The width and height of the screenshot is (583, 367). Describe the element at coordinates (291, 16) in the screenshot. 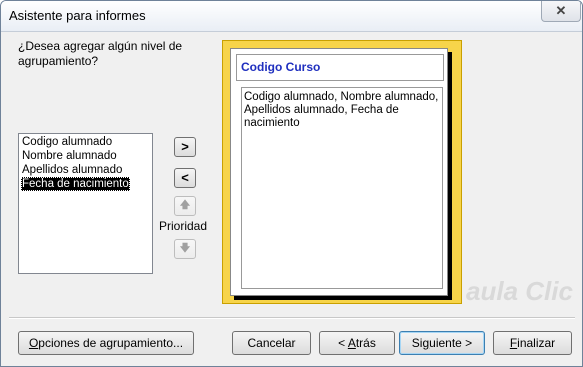

I see `title-bar: Asistente para informes ✕` at that location.